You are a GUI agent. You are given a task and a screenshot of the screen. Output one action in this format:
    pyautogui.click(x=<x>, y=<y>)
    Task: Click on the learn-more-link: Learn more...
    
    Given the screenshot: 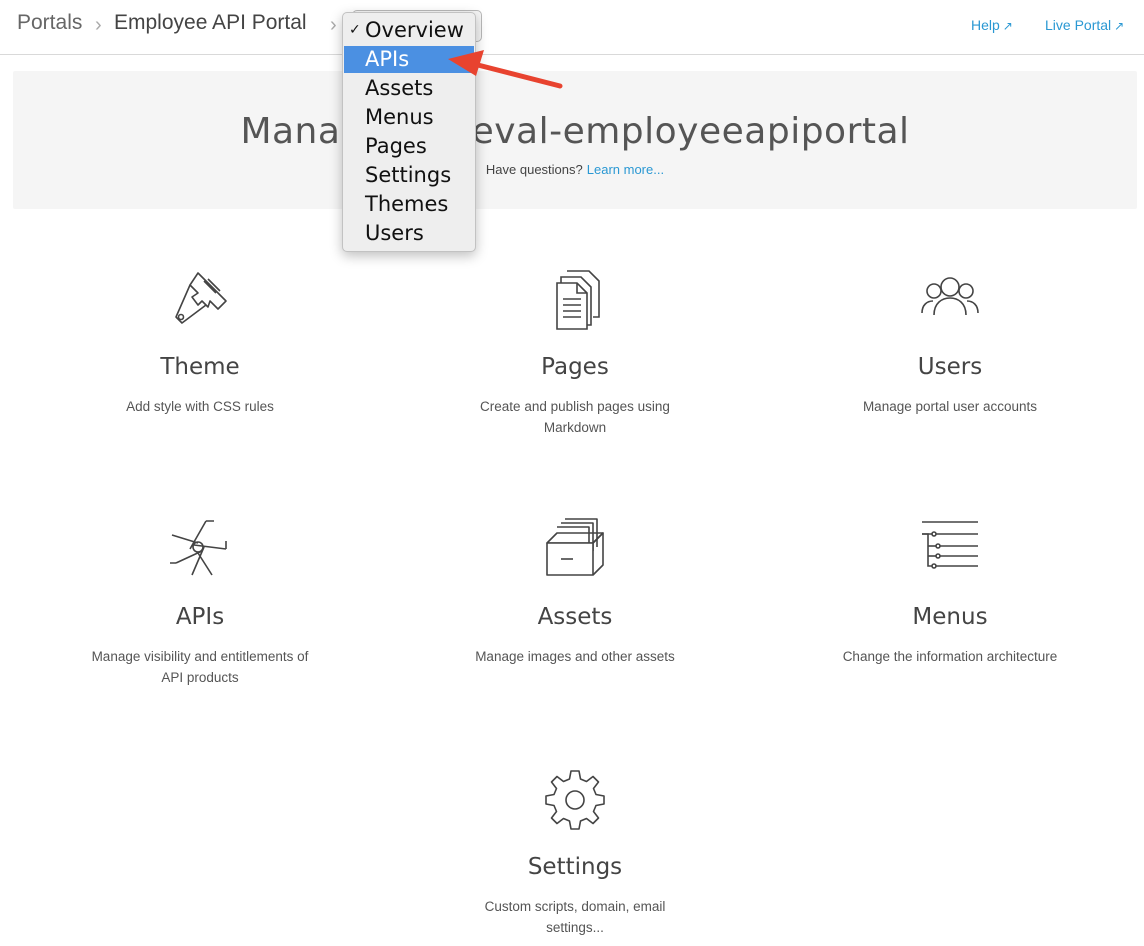 What is the action you would take?
    pyautogui.click(x=625, y=169)
    